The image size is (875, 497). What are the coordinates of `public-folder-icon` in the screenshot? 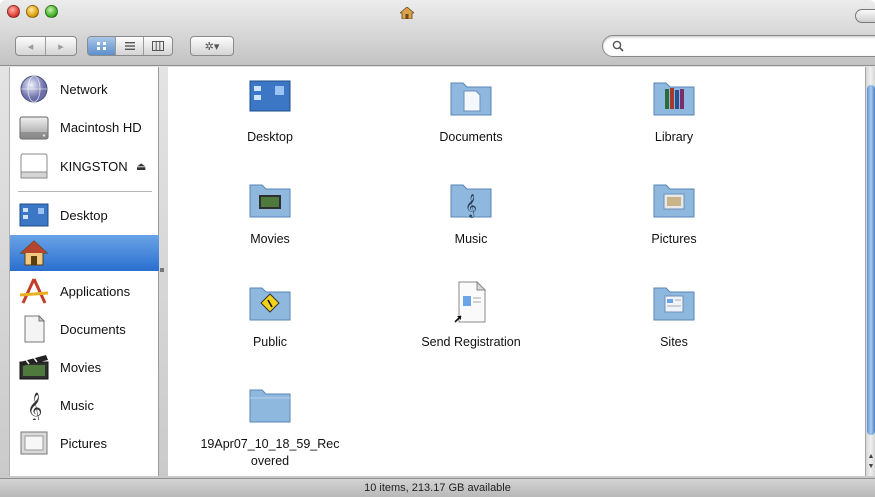 It's located at (270, 304).